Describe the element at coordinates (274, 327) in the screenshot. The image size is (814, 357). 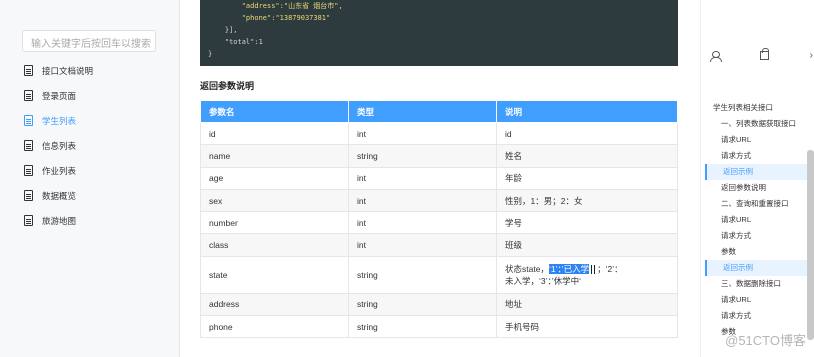
I see `cell-name: phone` at that location.